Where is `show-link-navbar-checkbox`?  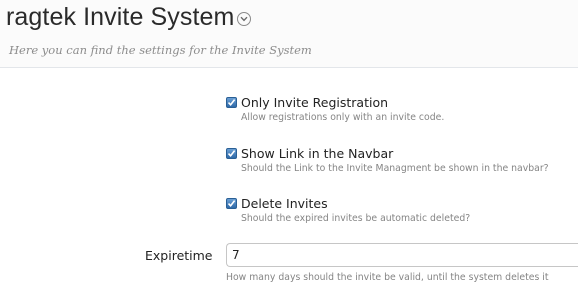
show-link-navbar-checkbox is located at coordinates (231, 153).